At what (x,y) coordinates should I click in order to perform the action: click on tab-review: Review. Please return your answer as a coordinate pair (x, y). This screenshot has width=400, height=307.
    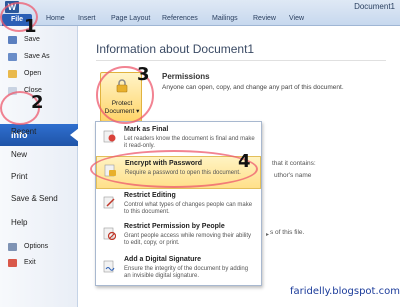
    Looking at the image, I should click on (264, 18).